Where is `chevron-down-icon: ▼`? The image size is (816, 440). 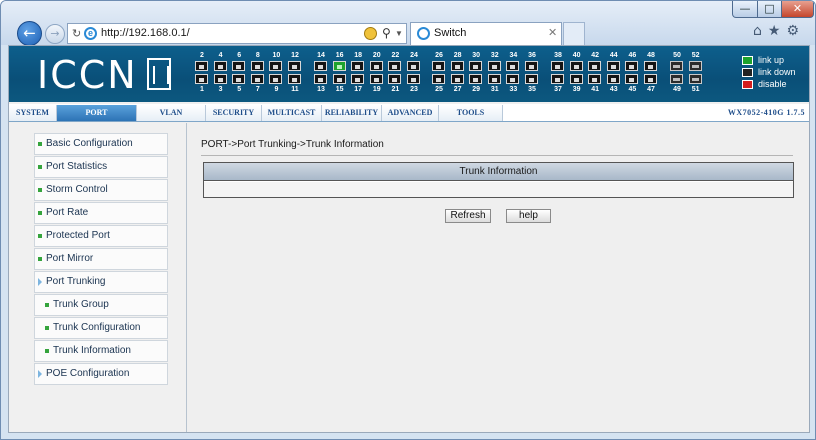 chevron-down-icon: ▼ is located at coordinates (399, 33).